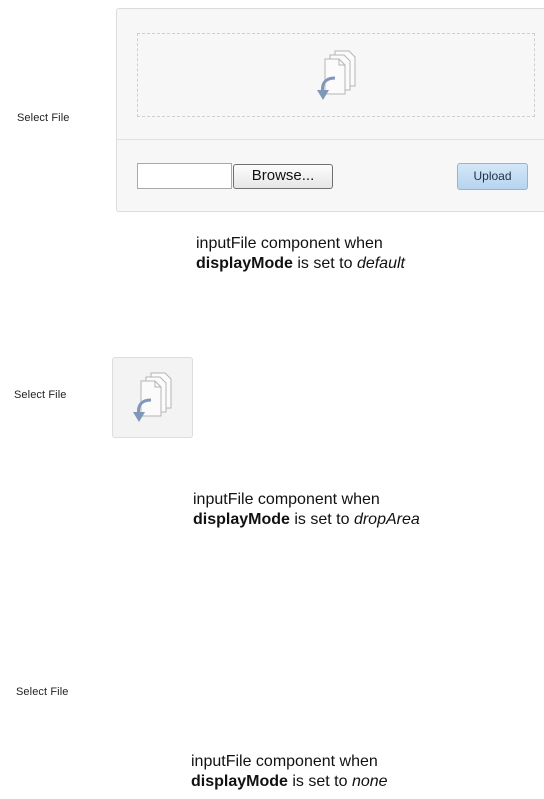 The image size is (544, 799). I want to click on caption-value: none, so click(369, 781).